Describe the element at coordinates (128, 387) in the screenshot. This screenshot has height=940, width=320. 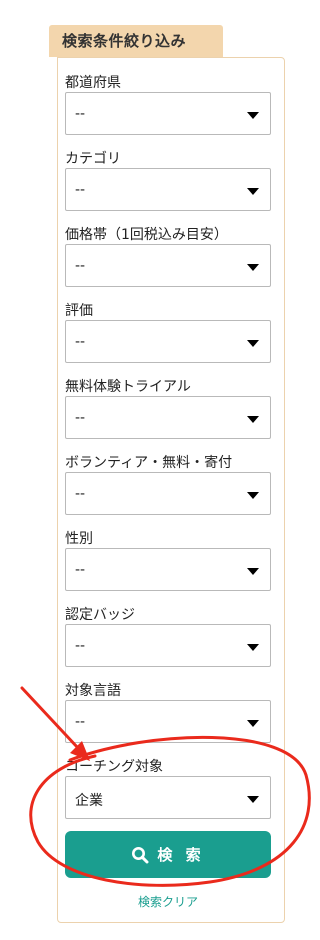
I see `free-trial-label: 無料体験トライアル` at that location.